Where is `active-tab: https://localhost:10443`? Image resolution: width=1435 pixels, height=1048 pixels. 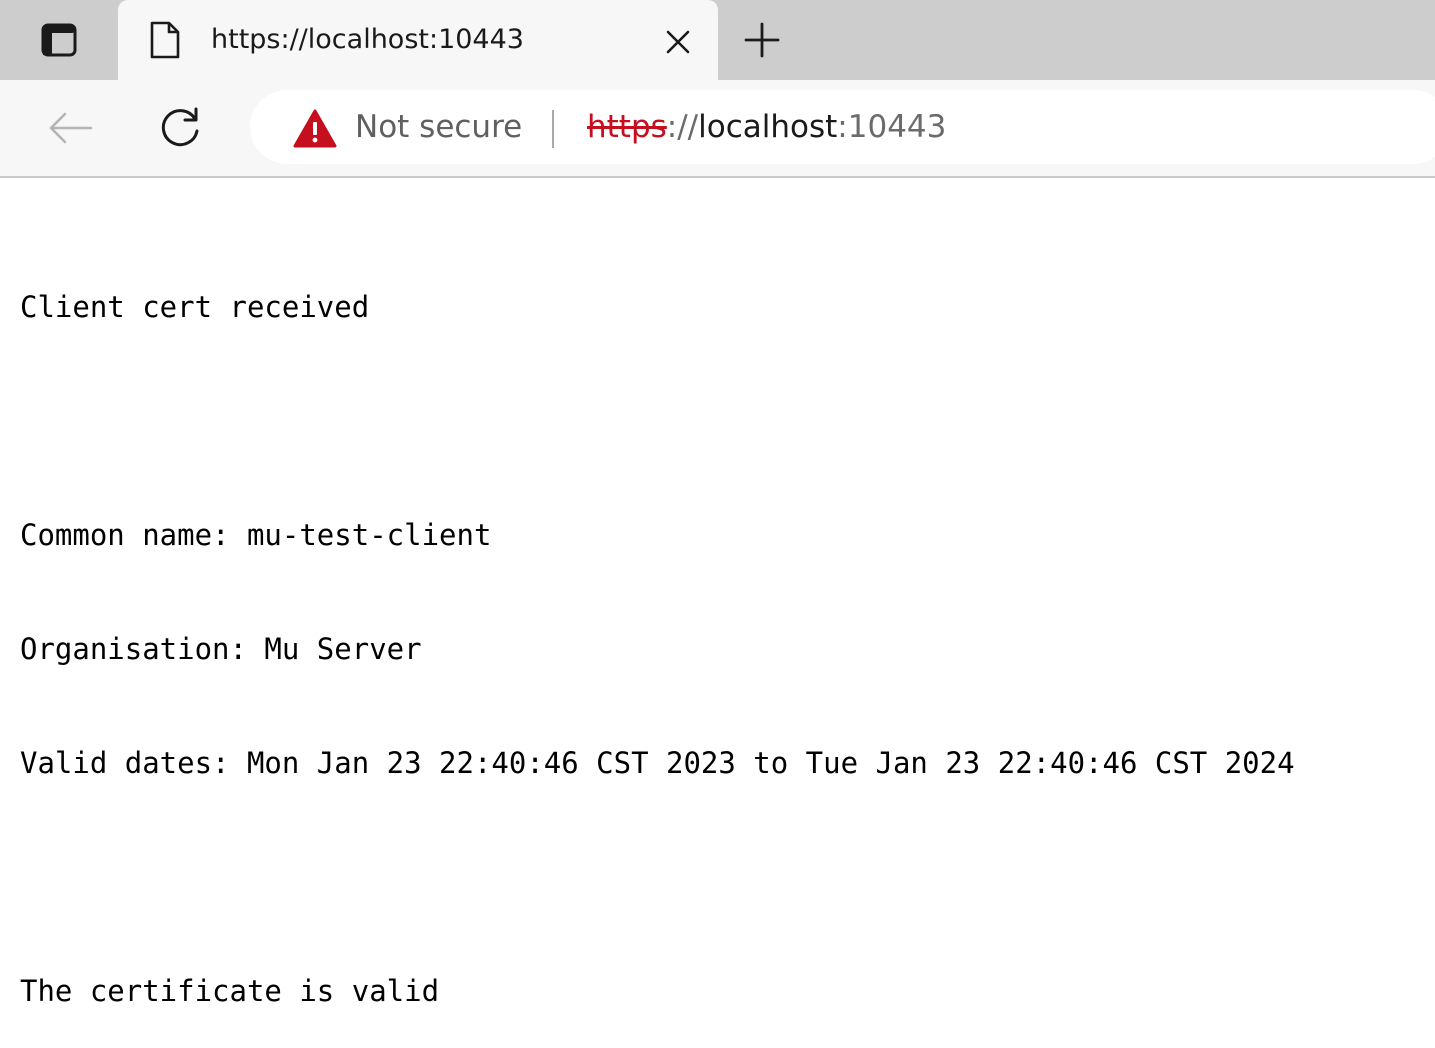 active-tab: https://localhost:10443 is located at coordinates (418, 40).